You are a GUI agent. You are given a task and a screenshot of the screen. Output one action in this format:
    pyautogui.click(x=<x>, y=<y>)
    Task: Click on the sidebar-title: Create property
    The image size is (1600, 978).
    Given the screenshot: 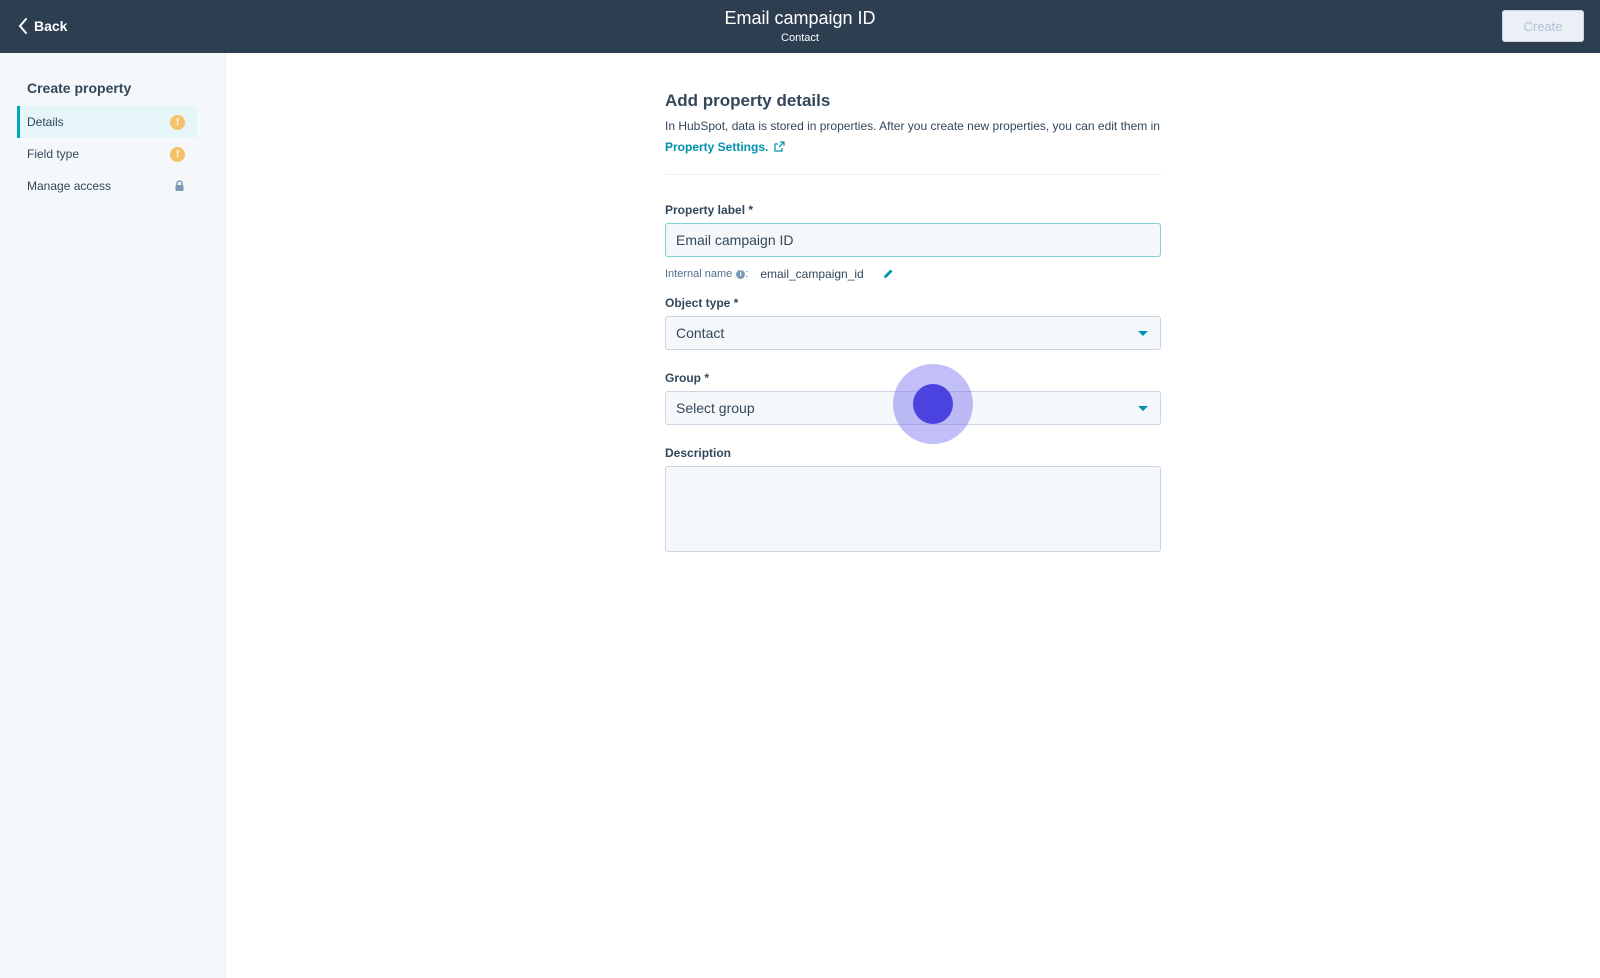 What is the action you would take?
    pyautogui.click(x=79, y=88)
    